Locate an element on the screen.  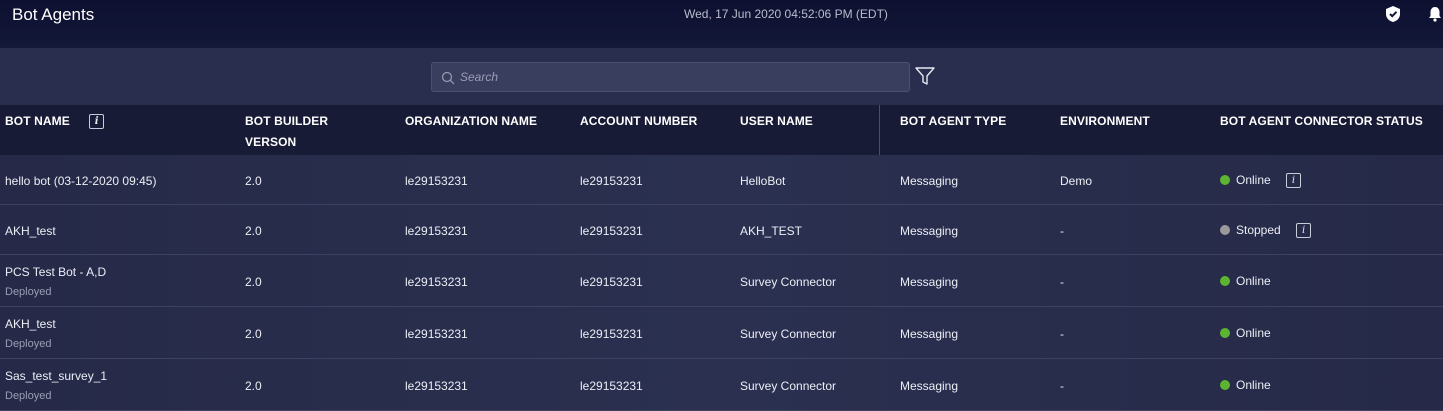
bot-name-cell: hello bot (03-12-2020 09:45) is located at coordinates (80, 181).